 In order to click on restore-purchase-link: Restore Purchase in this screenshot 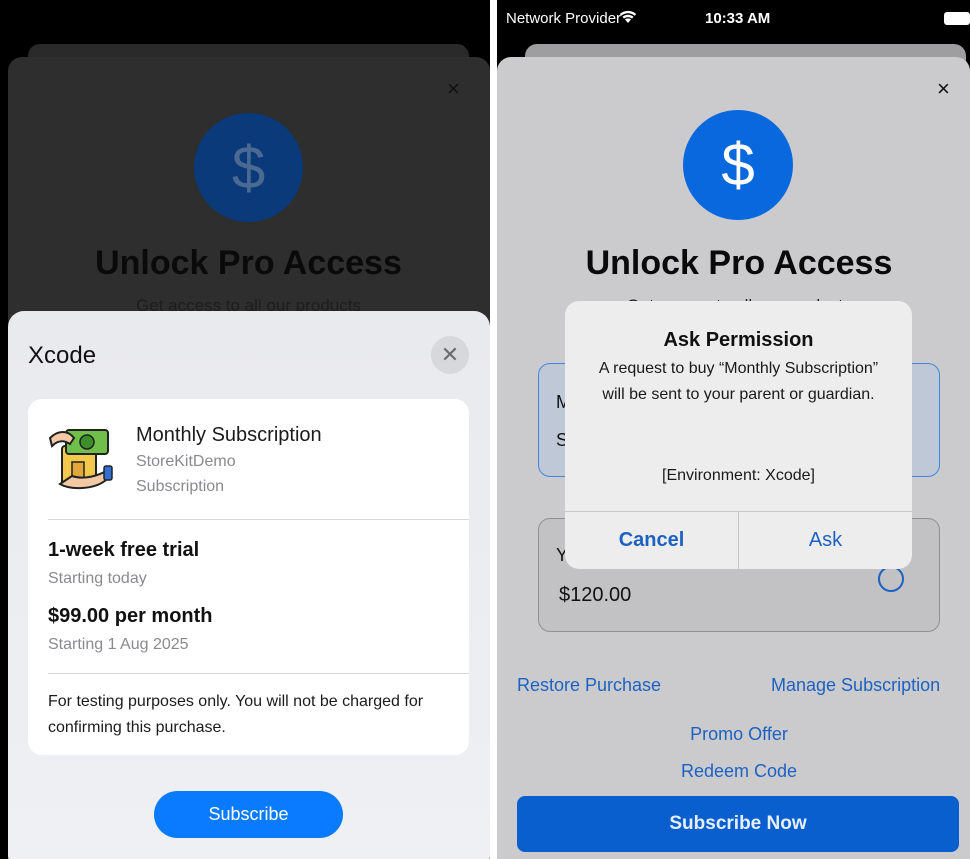, I will do `click(589, 685)`.